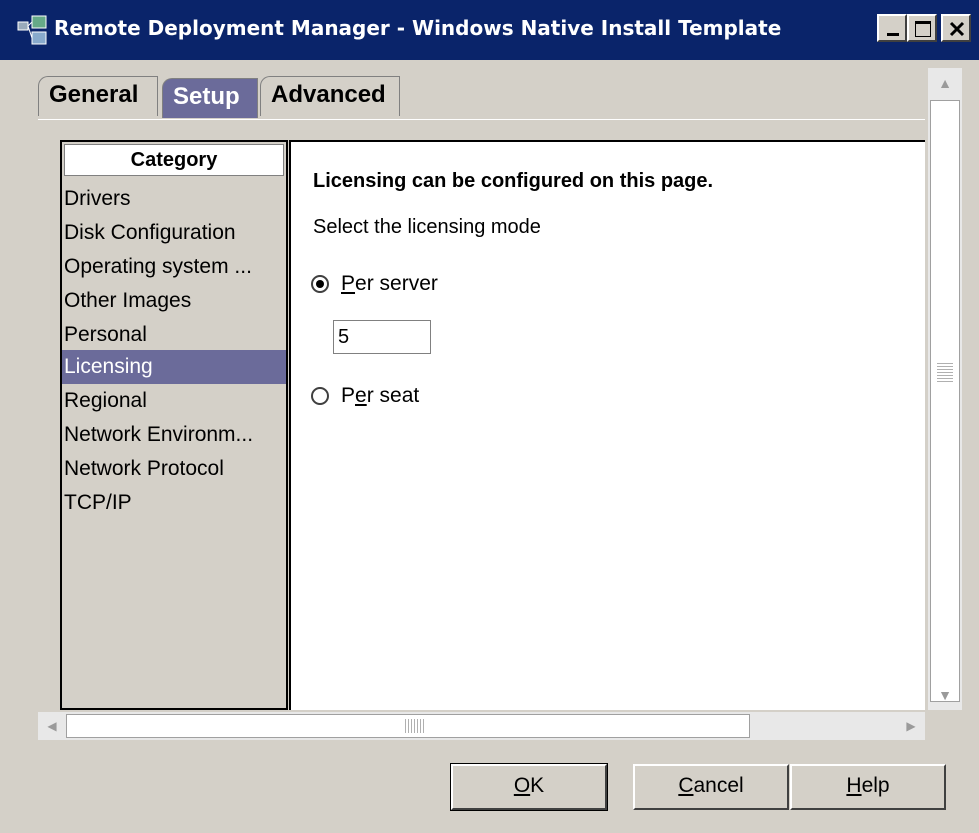  What do you see at coordinates (380, 395) in the screenshot?
I see `per-seat-label: Per seat` at bounding box center [380, 395].